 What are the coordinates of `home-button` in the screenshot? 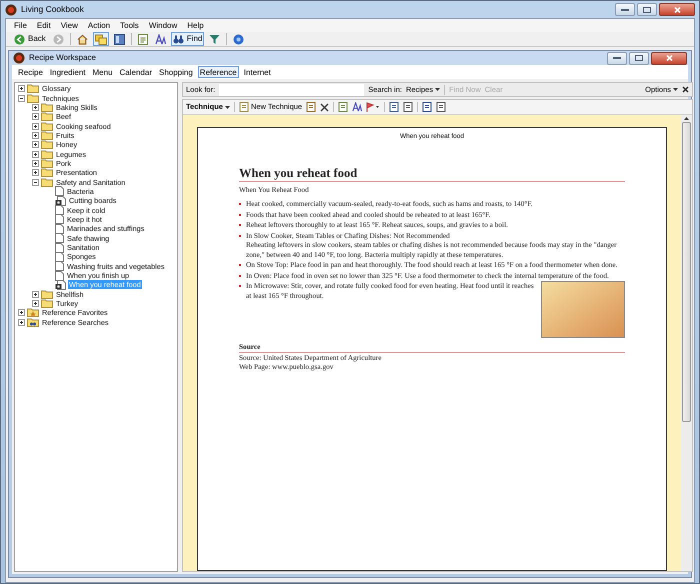 It's located at (82, 39).